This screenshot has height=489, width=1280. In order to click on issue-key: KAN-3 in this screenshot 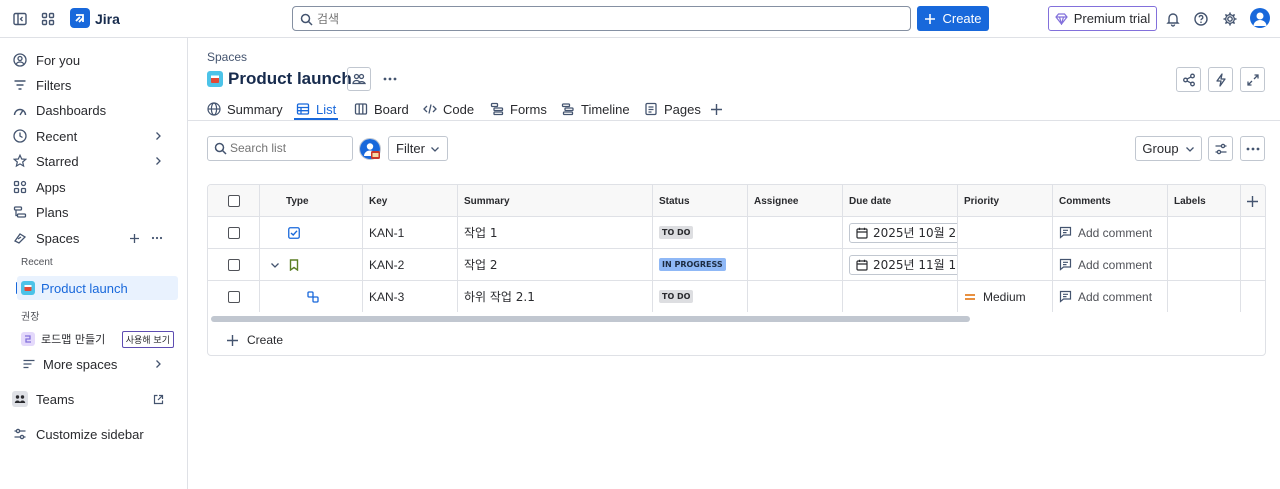, I will do `click(410, 296)`.